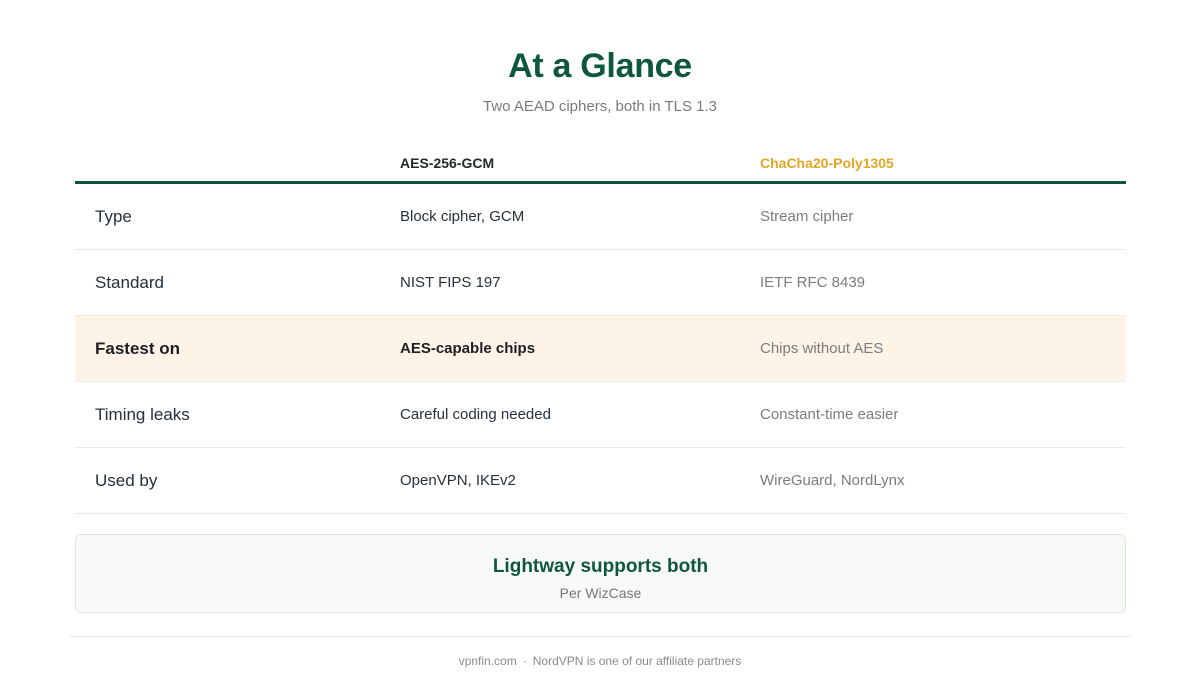 The image size is (1200, 680). I want to click on table-row-type: Type Block cipher, GCM Stream cipher, so click(600, 217).